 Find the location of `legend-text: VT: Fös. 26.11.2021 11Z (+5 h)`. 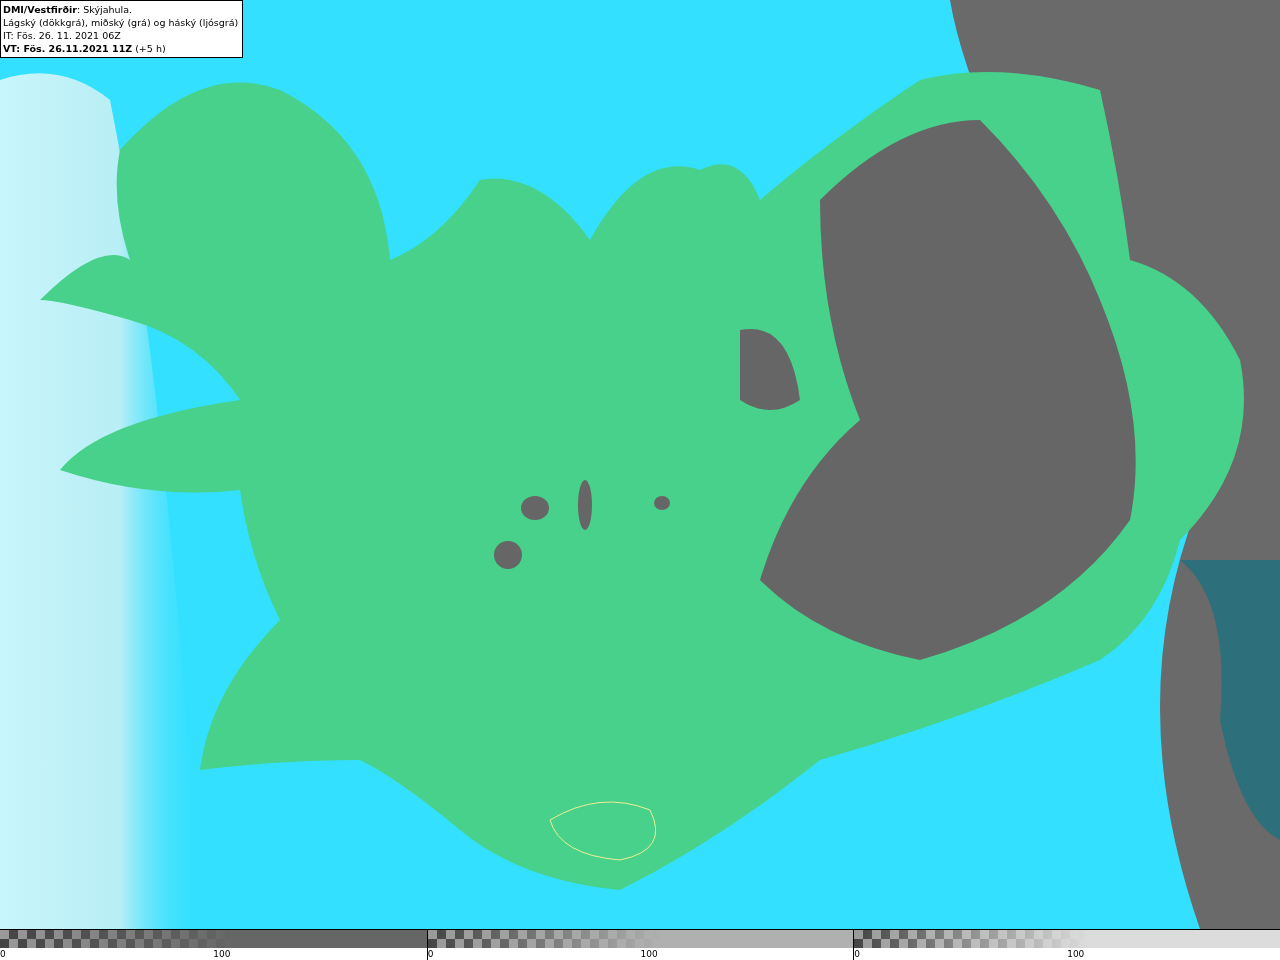

legend-text: VT: Fös. 26.11.2021 11Z (+5 h) is located at coordinates (85, 48).